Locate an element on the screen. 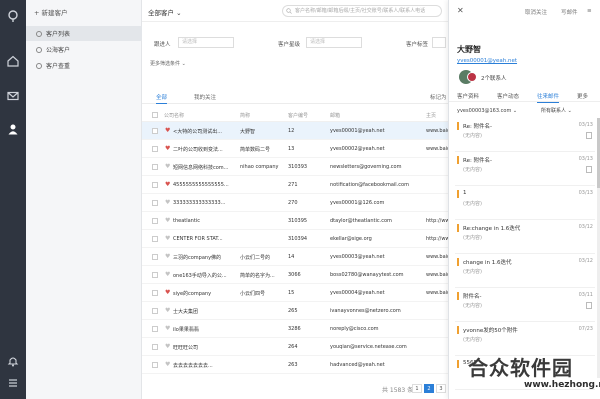  write-email-button: 写邮件 is located at coordinates (569, 12).